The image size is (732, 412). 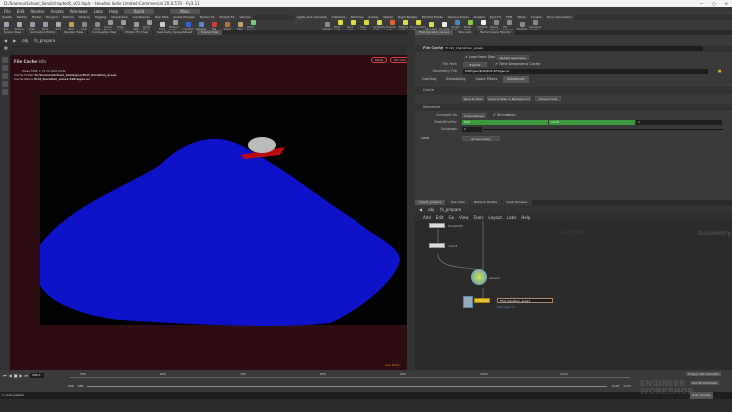 What do you see at coordinates (81, 386) in the screenshot?
I see `playback-start: 568` at bounding box center [81, 386].